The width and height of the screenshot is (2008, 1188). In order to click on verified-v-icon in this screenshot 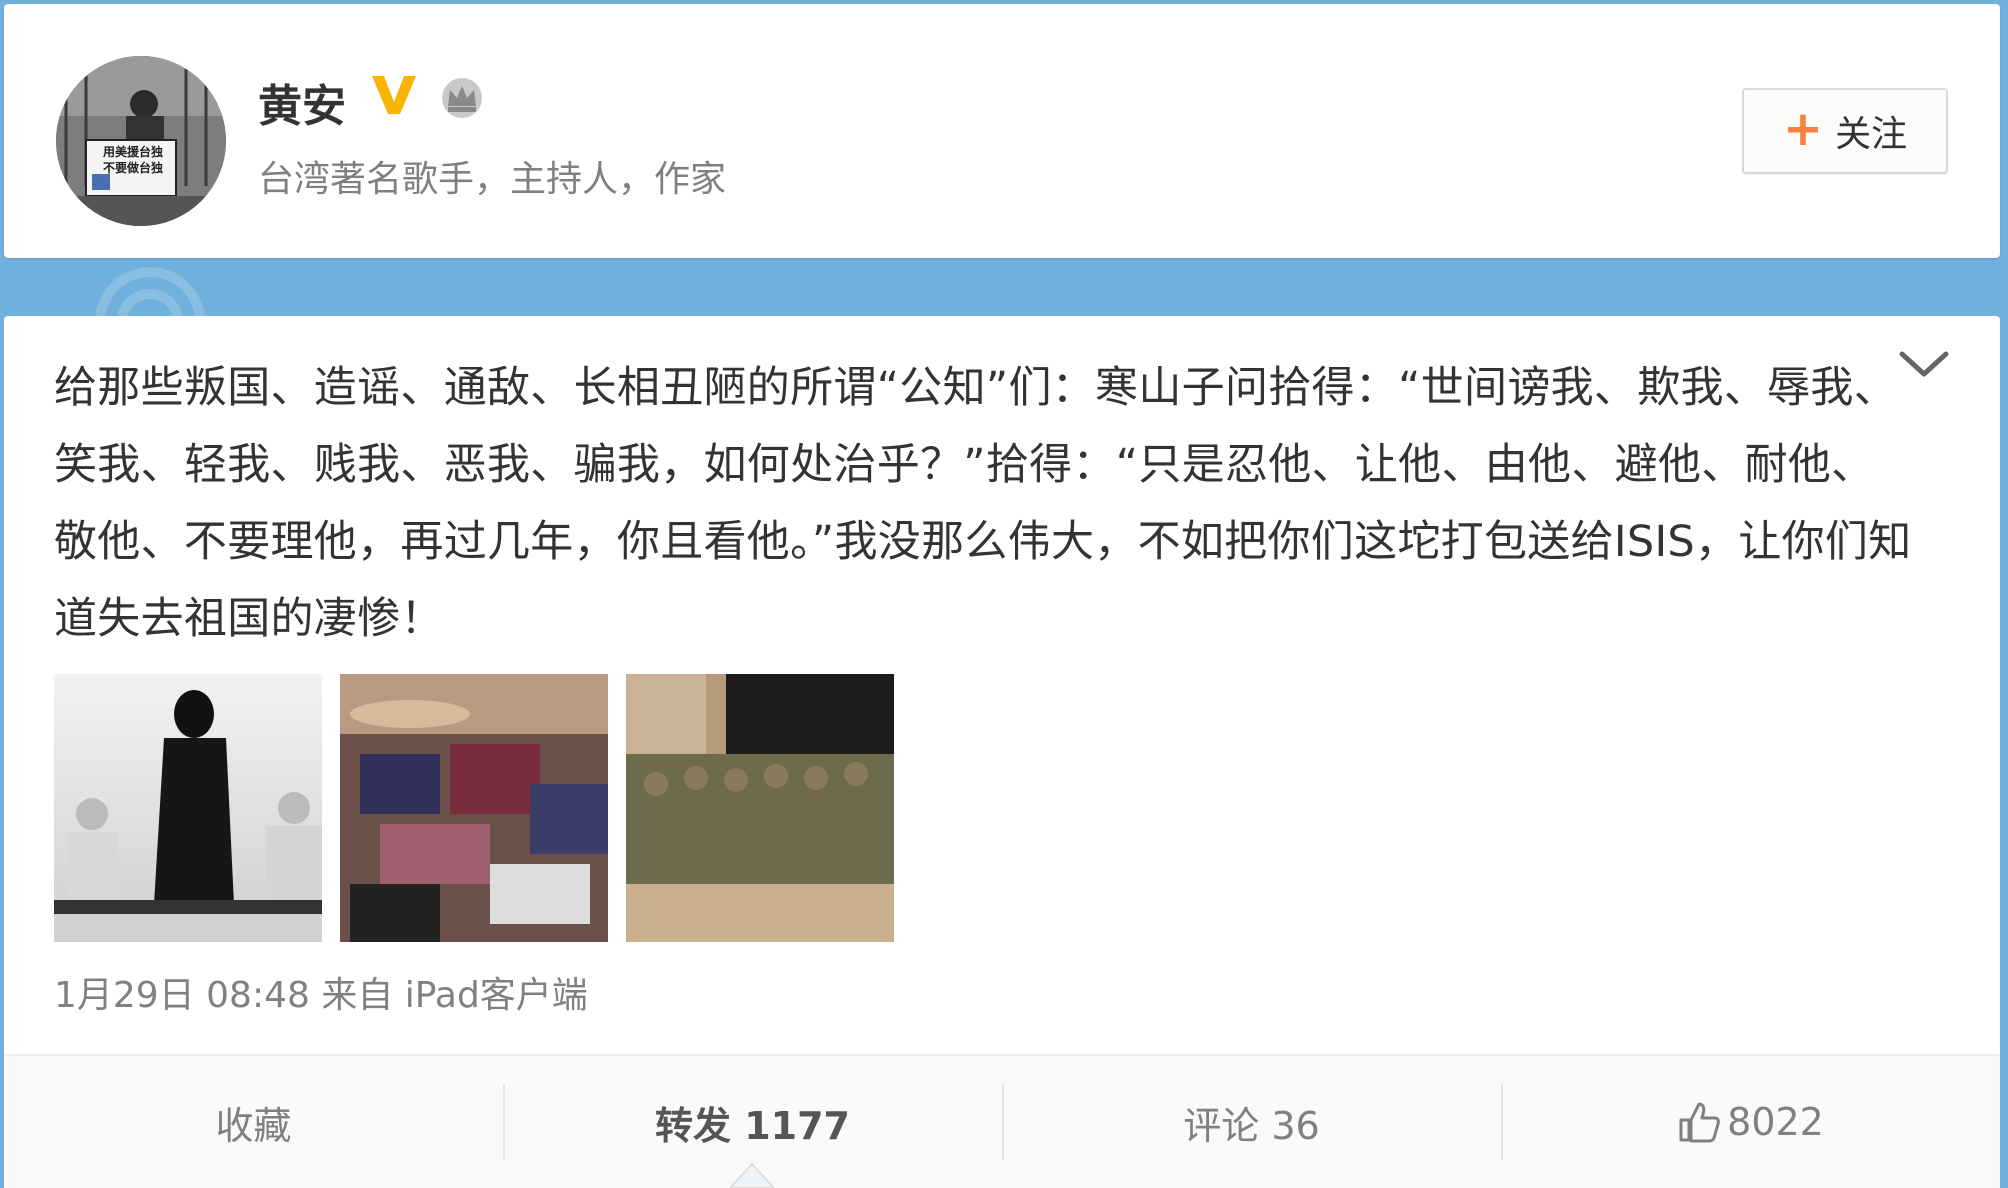, I will do `click(394, 95)`.